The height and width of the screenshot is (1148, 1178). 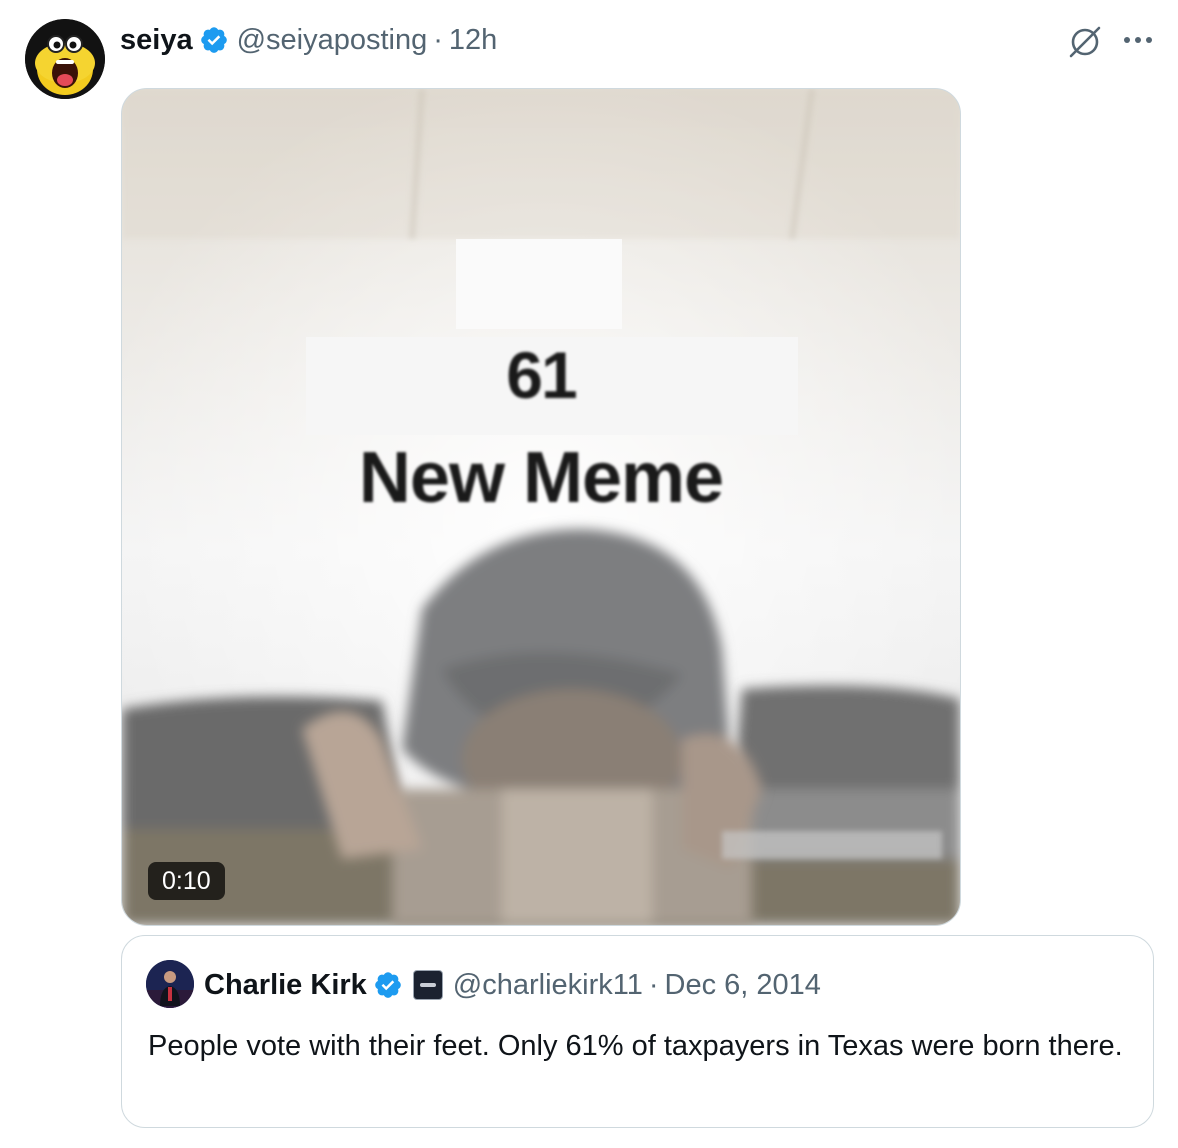 I want to click on author-handle: @seiyaposting, so click(x=332, y=40).